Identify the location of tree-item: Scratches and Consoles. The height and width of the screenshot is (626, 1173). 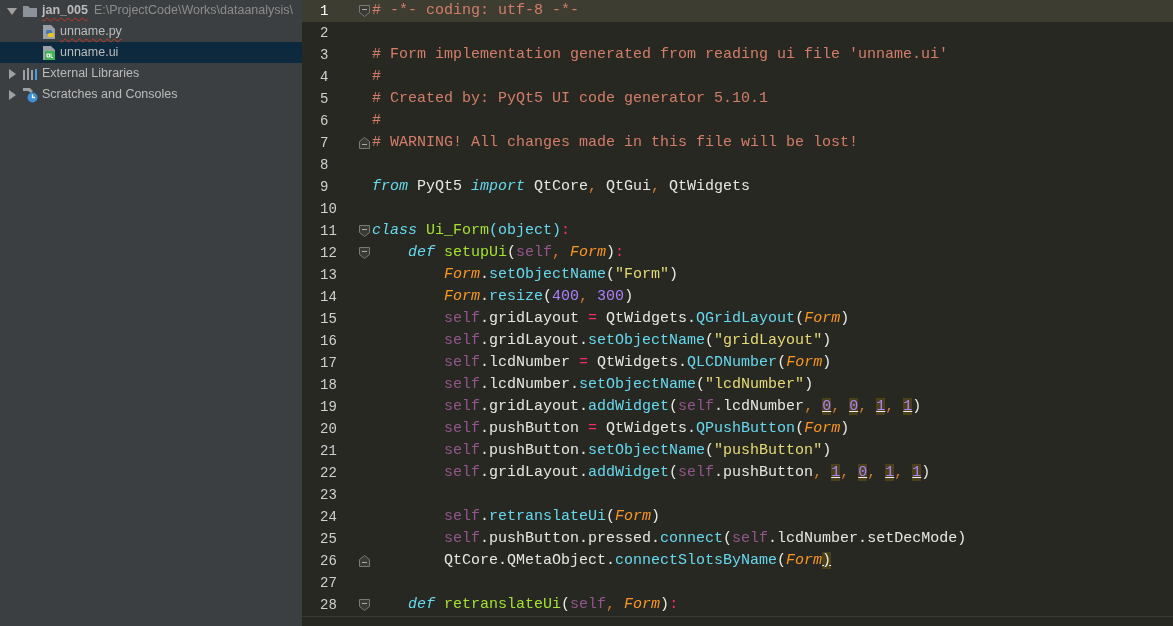
(151, 94).